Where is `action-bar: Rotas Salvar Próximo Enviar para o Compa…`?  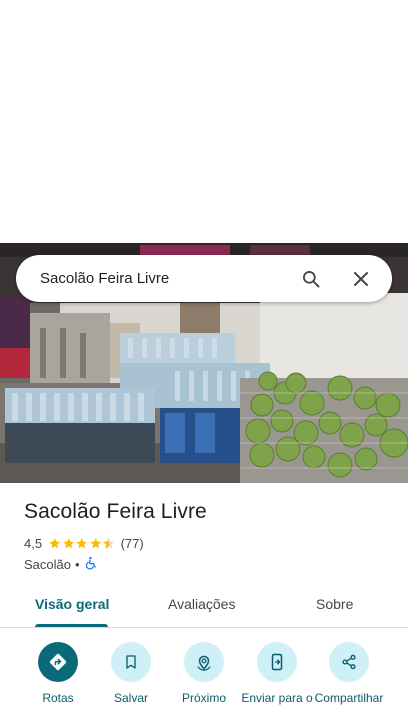 action-bar: Rotas Salvar Próximo Enviar para o Compa… is located at coordinates (204, 683).